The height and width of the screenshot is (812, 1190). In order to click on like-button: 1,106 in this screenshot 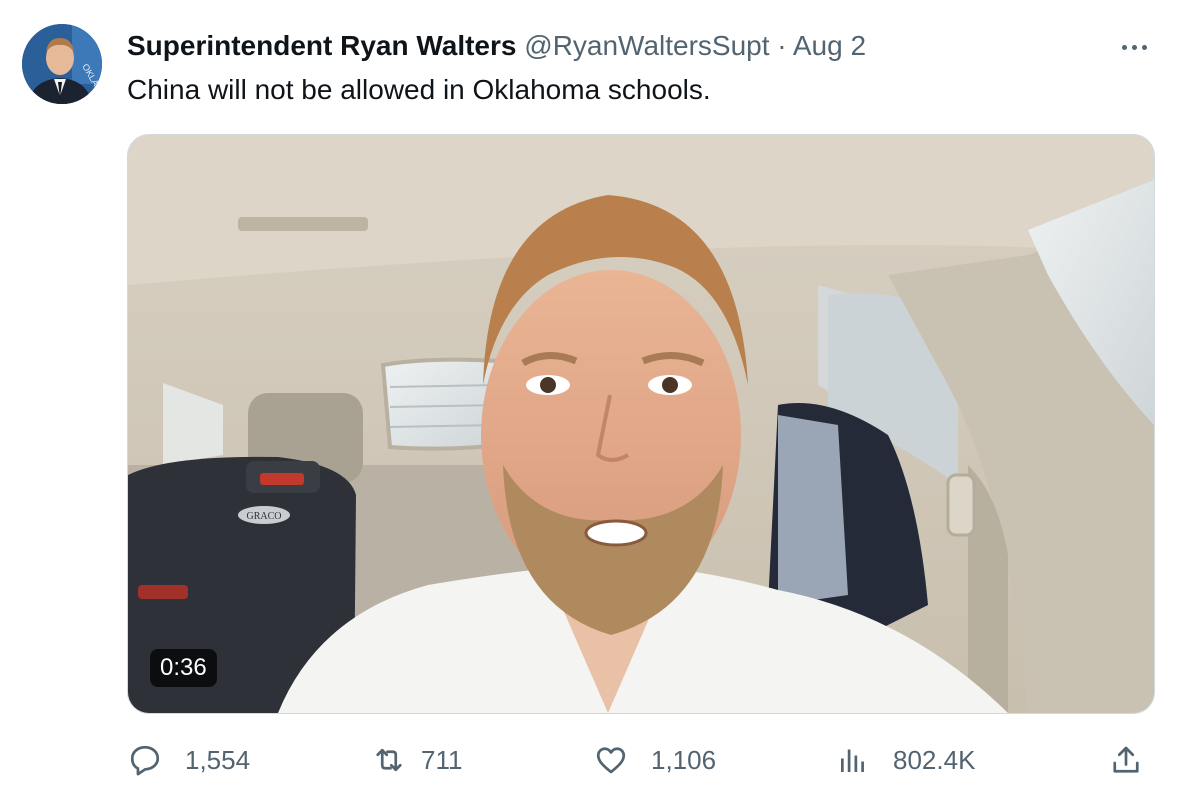, I will do `click(654, 760)`.